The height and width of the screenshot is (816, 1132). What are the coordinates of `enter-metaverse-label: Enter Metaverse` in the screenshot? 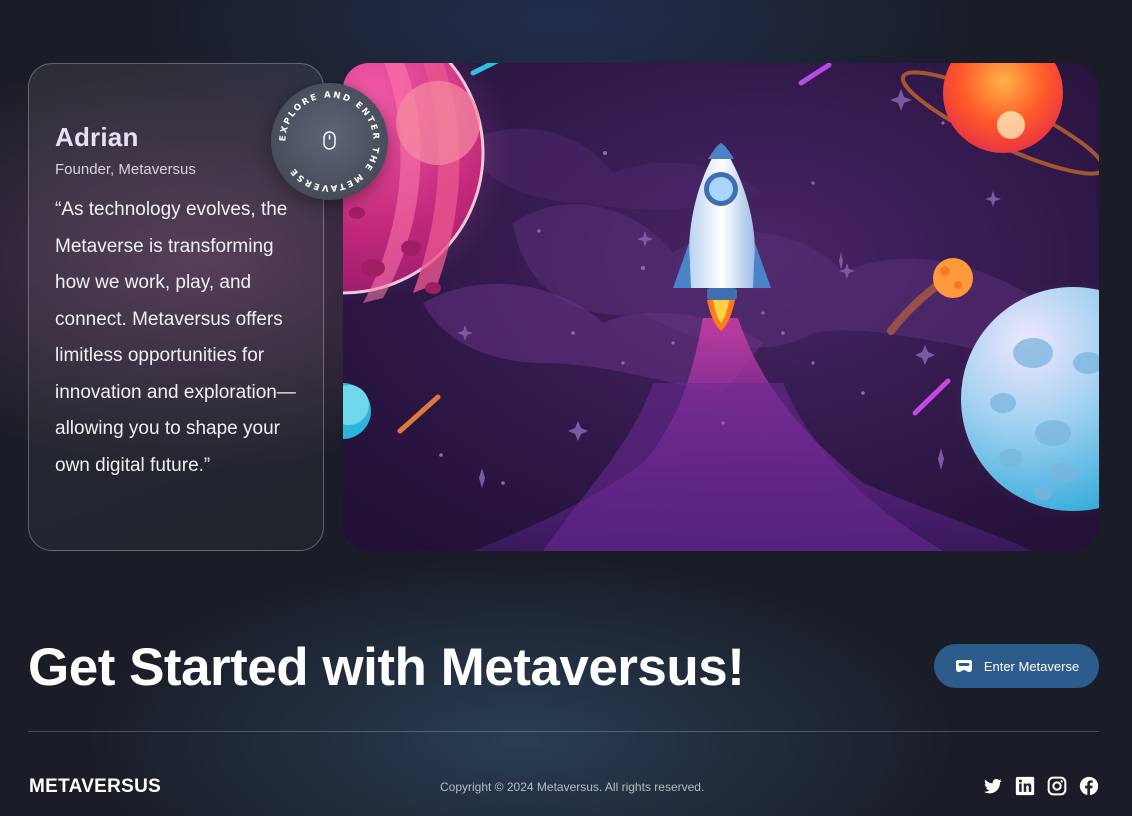 It's located at (1031, 666).